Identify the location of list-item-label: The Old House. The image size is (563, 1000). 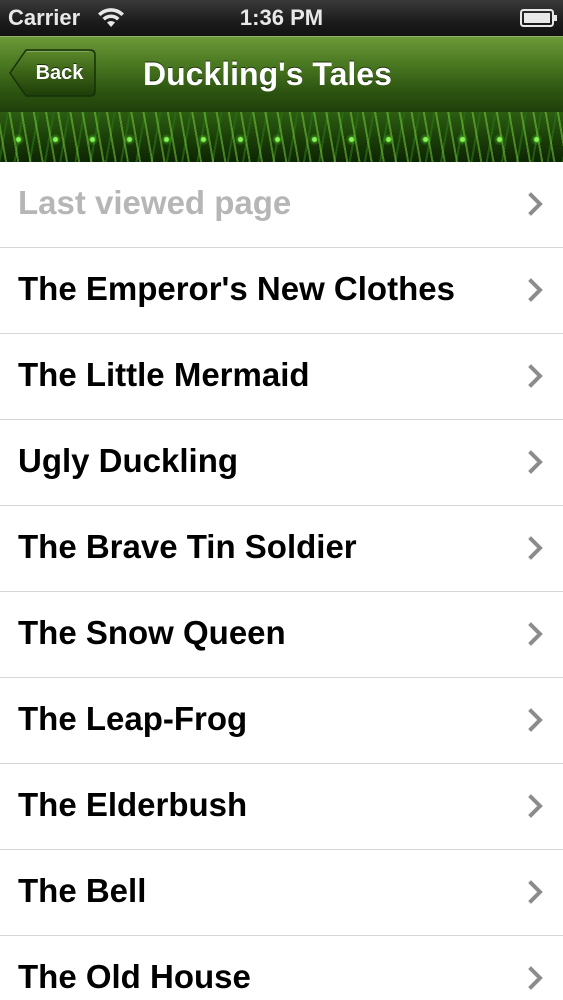
(134, 976).